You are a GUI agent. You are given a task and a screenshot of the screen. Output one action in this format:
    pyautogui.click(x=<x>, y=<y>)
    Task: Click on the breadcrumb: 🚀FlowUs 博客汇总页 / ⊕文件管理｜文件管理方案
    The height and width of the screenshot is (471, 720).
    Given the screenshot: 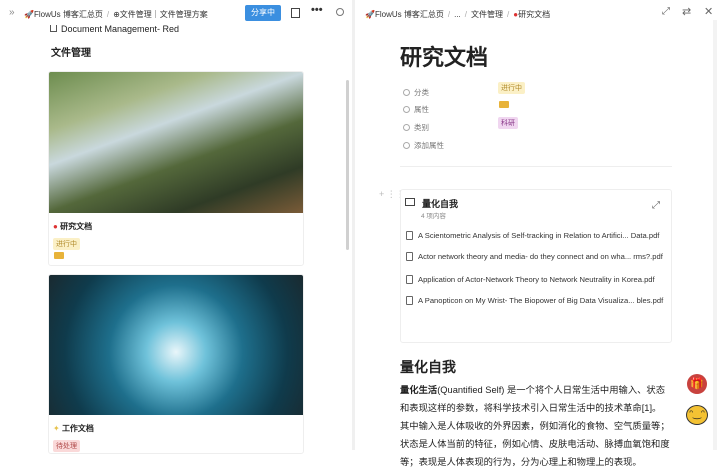 What is the action you would take?
    pyautogui.click(x=116, y=14)
    